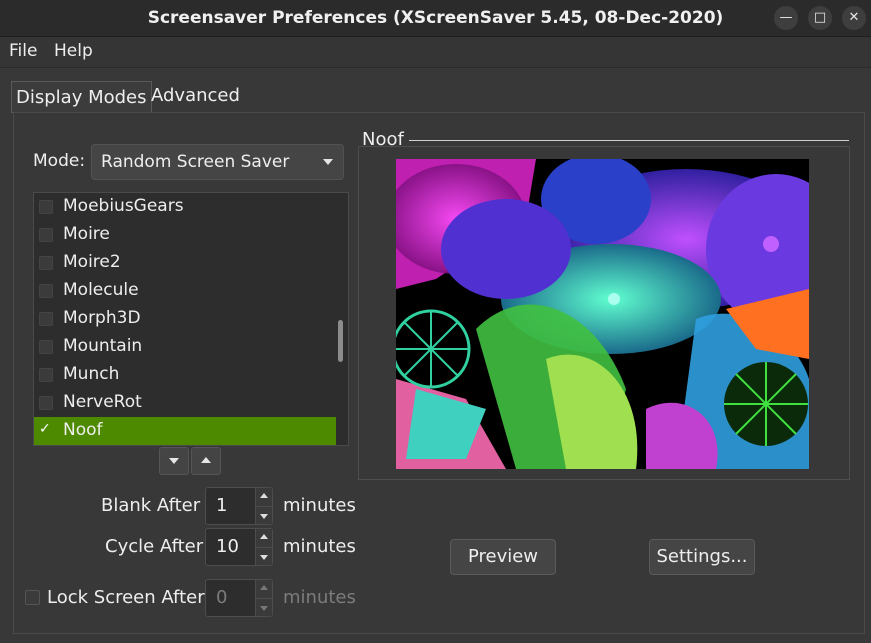  I want to click on lock-screen-checkbox, so click(32, 597).